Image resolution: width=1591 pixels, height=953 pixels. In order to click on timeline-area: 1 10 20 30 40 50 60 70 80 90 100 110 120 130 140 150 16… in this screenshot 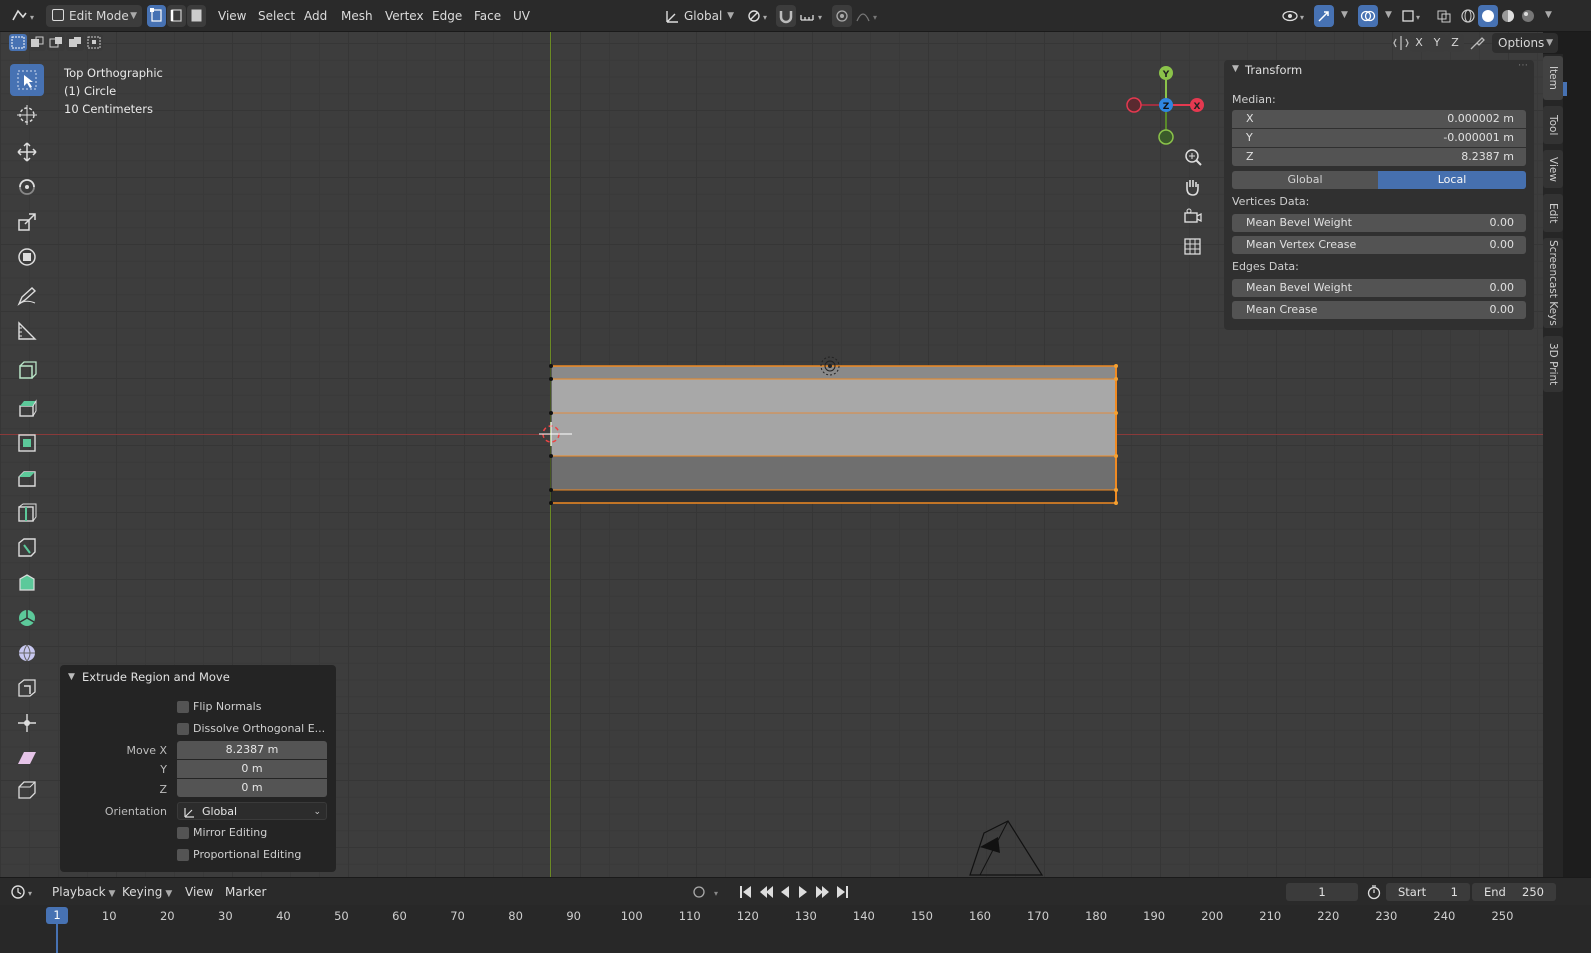, I will do `click(795, 929)`.